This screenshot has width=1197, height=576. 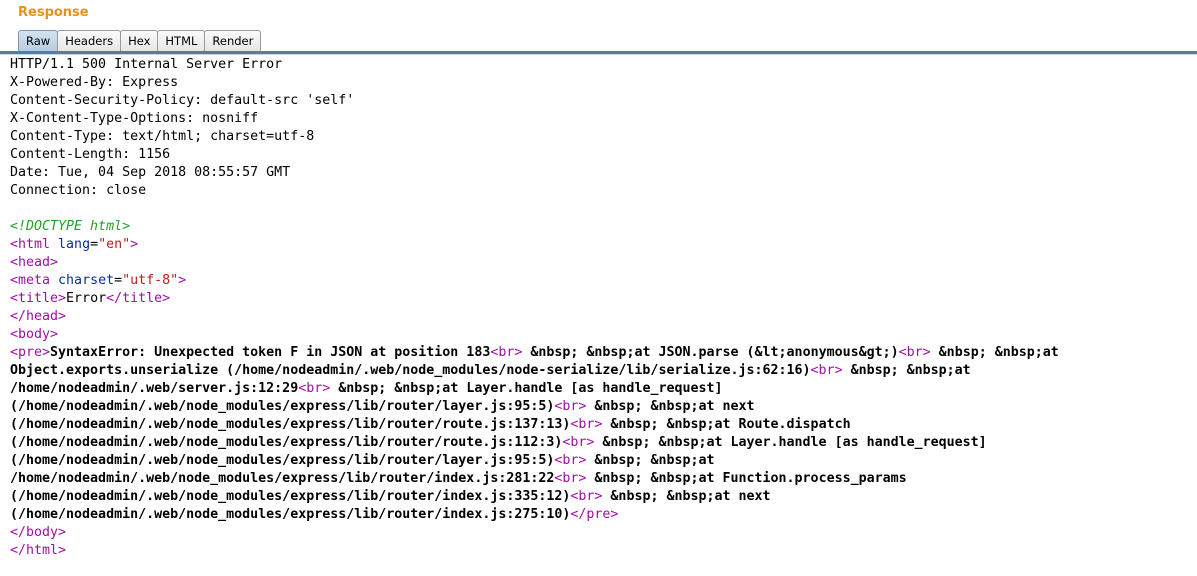 I want to click on header-line: Content-Length: 1156, so click(x=90, y=154).